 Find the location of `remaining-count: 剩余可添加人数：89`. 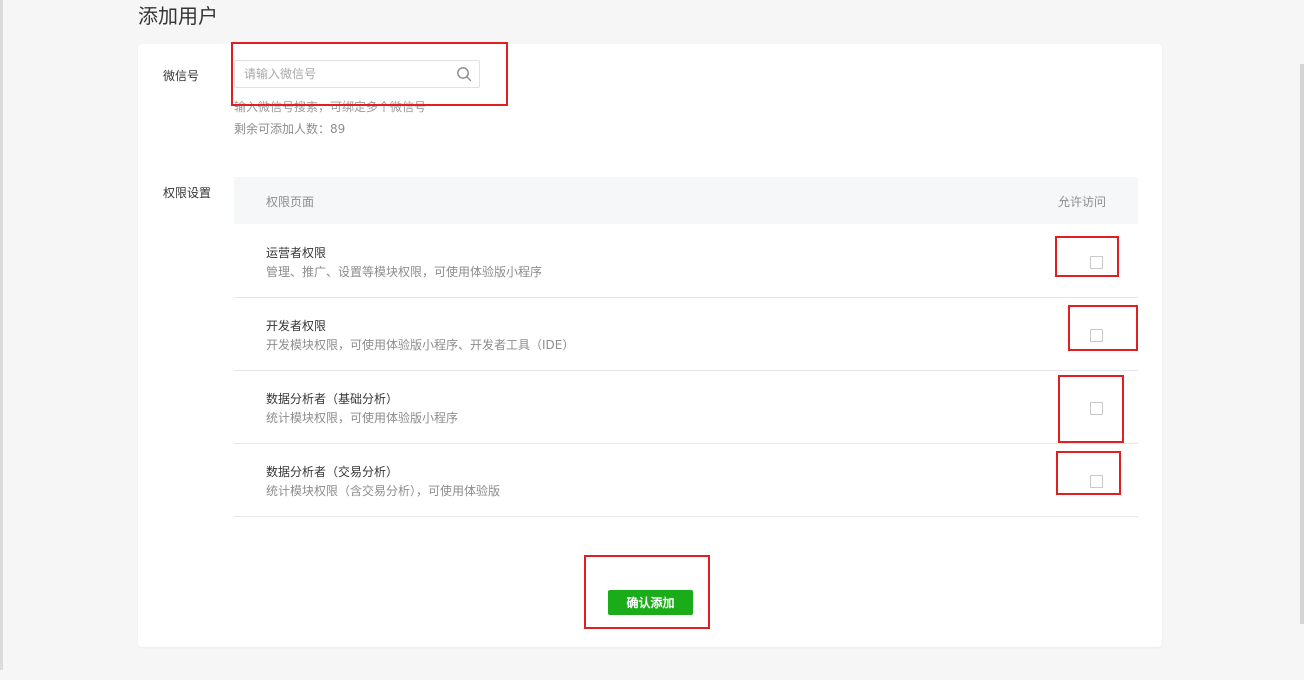

remaining-count: 剩余可添加人数：89 is located at coordinates (290, 129).